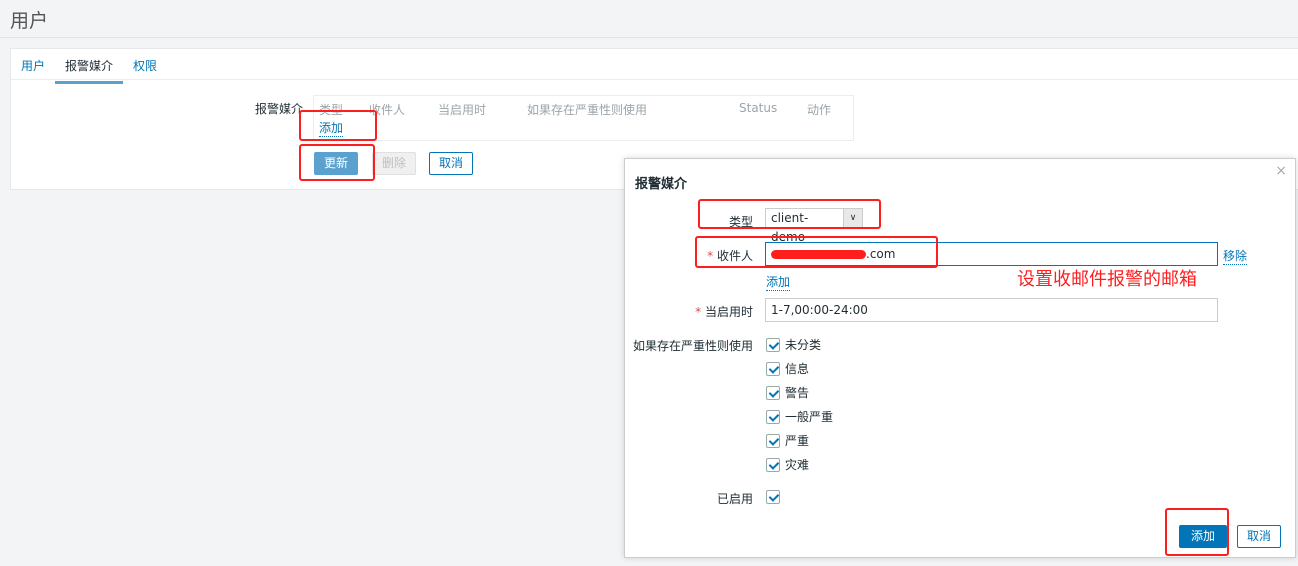  I want to click on when-input: 1-7,00:00-24:00, so click(991, 310).